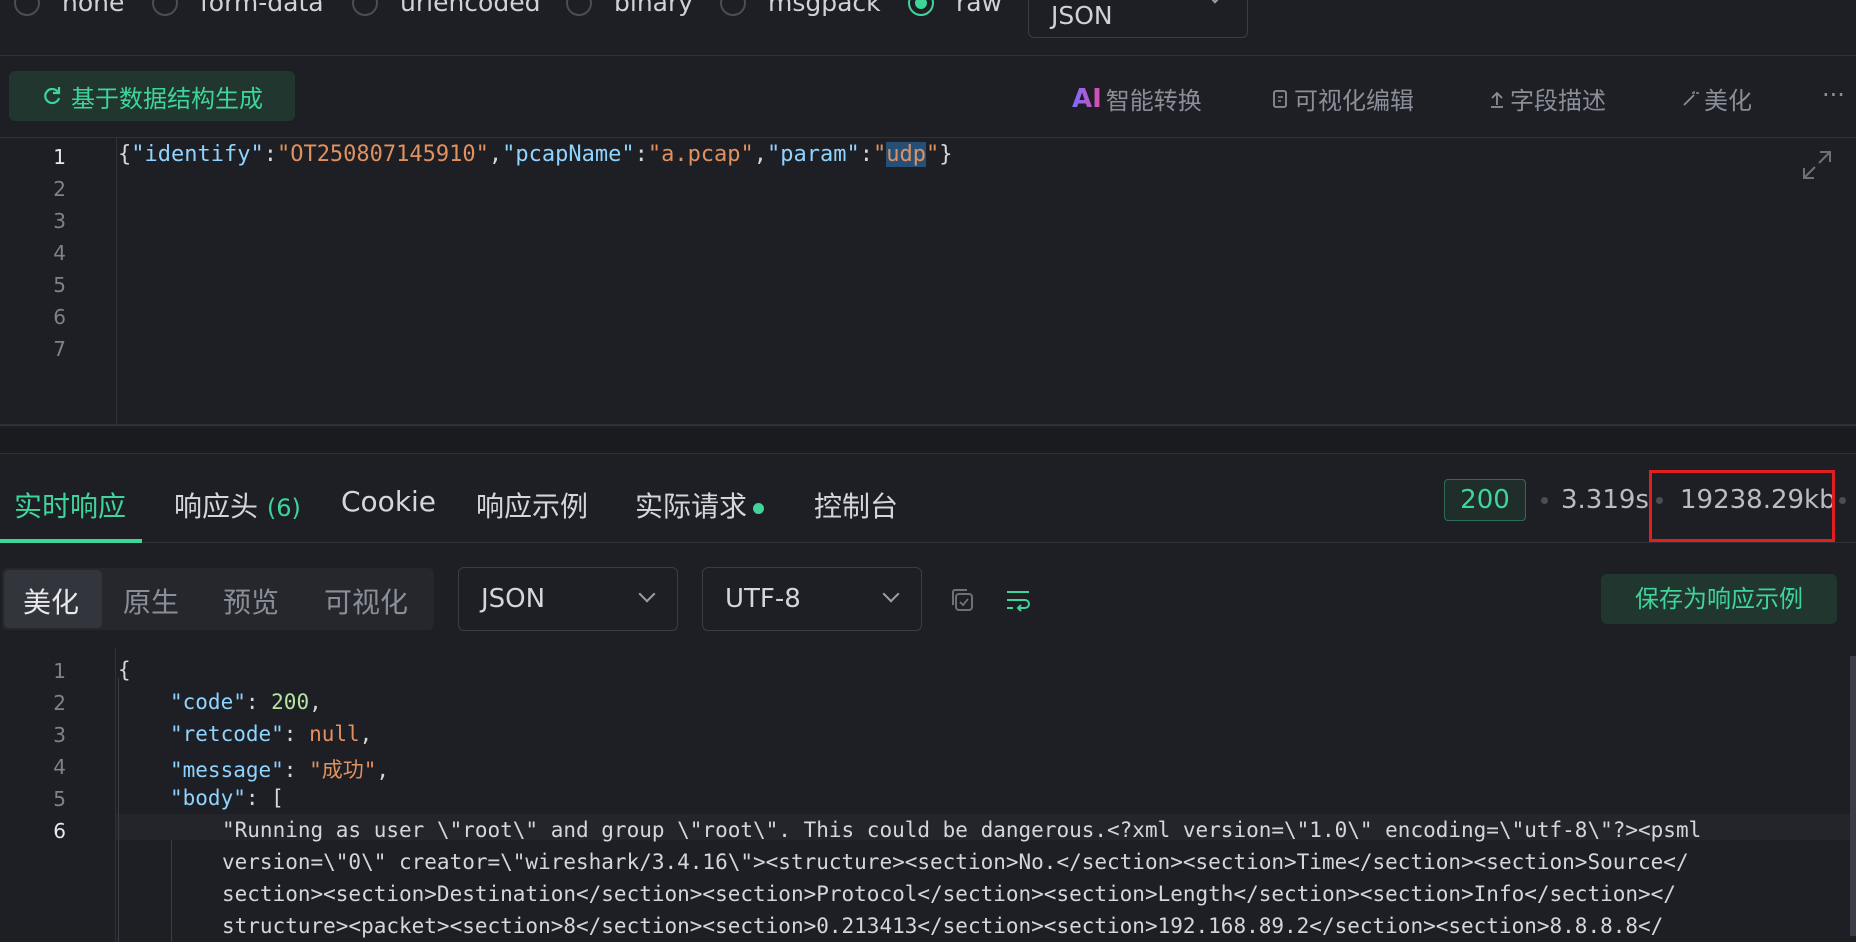 The image size is (1856, 942). I want to click on size-highlight-box, so click(1742, 506).